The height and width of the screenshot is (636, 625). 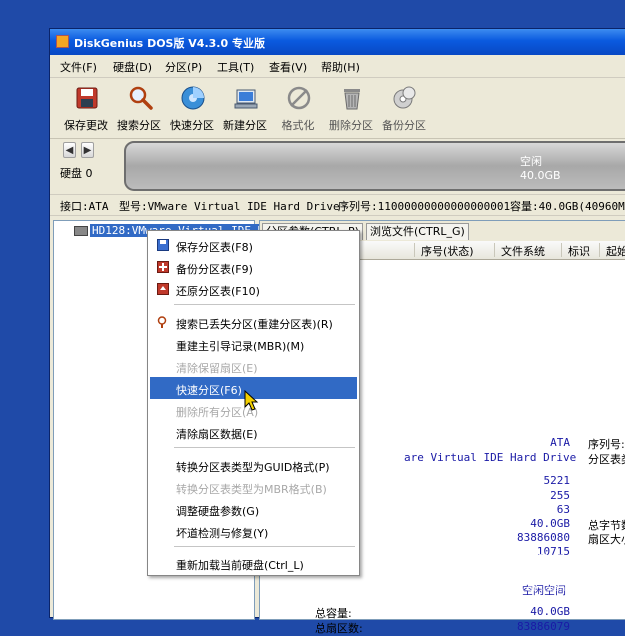 I want to click on menu-bar: 文件(F) 硬盘(D) 分区(P) 工具(T) 查看(V) 帮助(H), so click(x=337, y=66).